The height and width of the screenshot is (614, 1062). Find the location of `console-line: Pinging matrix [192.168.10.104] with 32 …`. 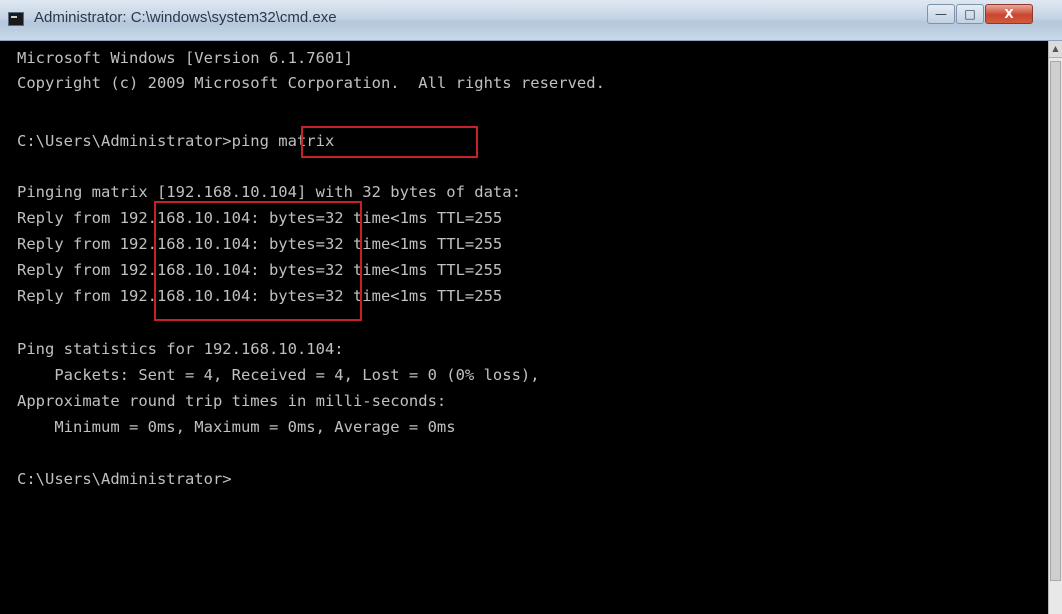

console-line: Pinging matrix [192.168.10.104] with 32 … is located at coordinates (269, 192).